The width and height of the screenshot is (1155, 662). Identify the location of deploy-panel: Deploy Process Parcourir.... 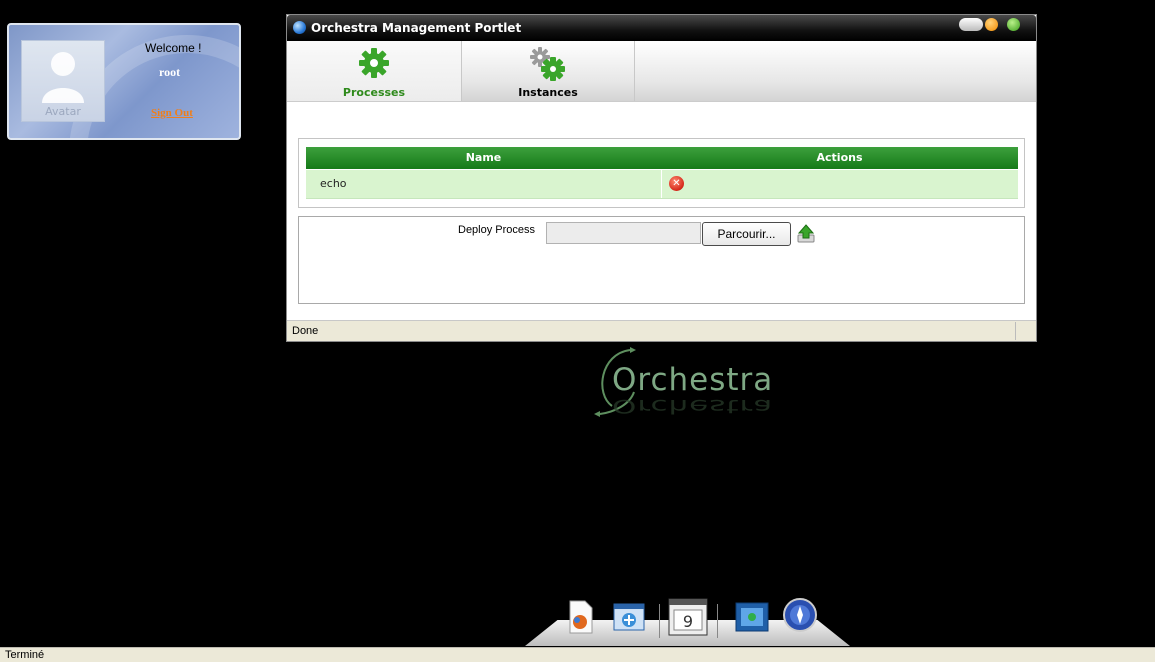
(661, 260).